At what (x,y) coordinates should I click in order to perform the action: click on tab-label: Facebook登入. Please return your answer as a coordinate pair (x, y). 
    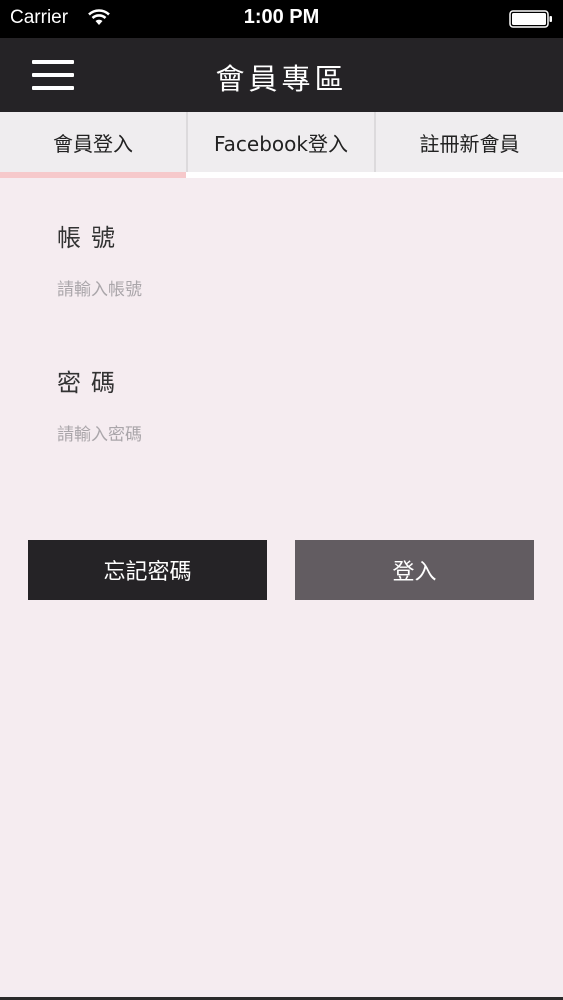
    Looking at the image, I should click on (281, 143).